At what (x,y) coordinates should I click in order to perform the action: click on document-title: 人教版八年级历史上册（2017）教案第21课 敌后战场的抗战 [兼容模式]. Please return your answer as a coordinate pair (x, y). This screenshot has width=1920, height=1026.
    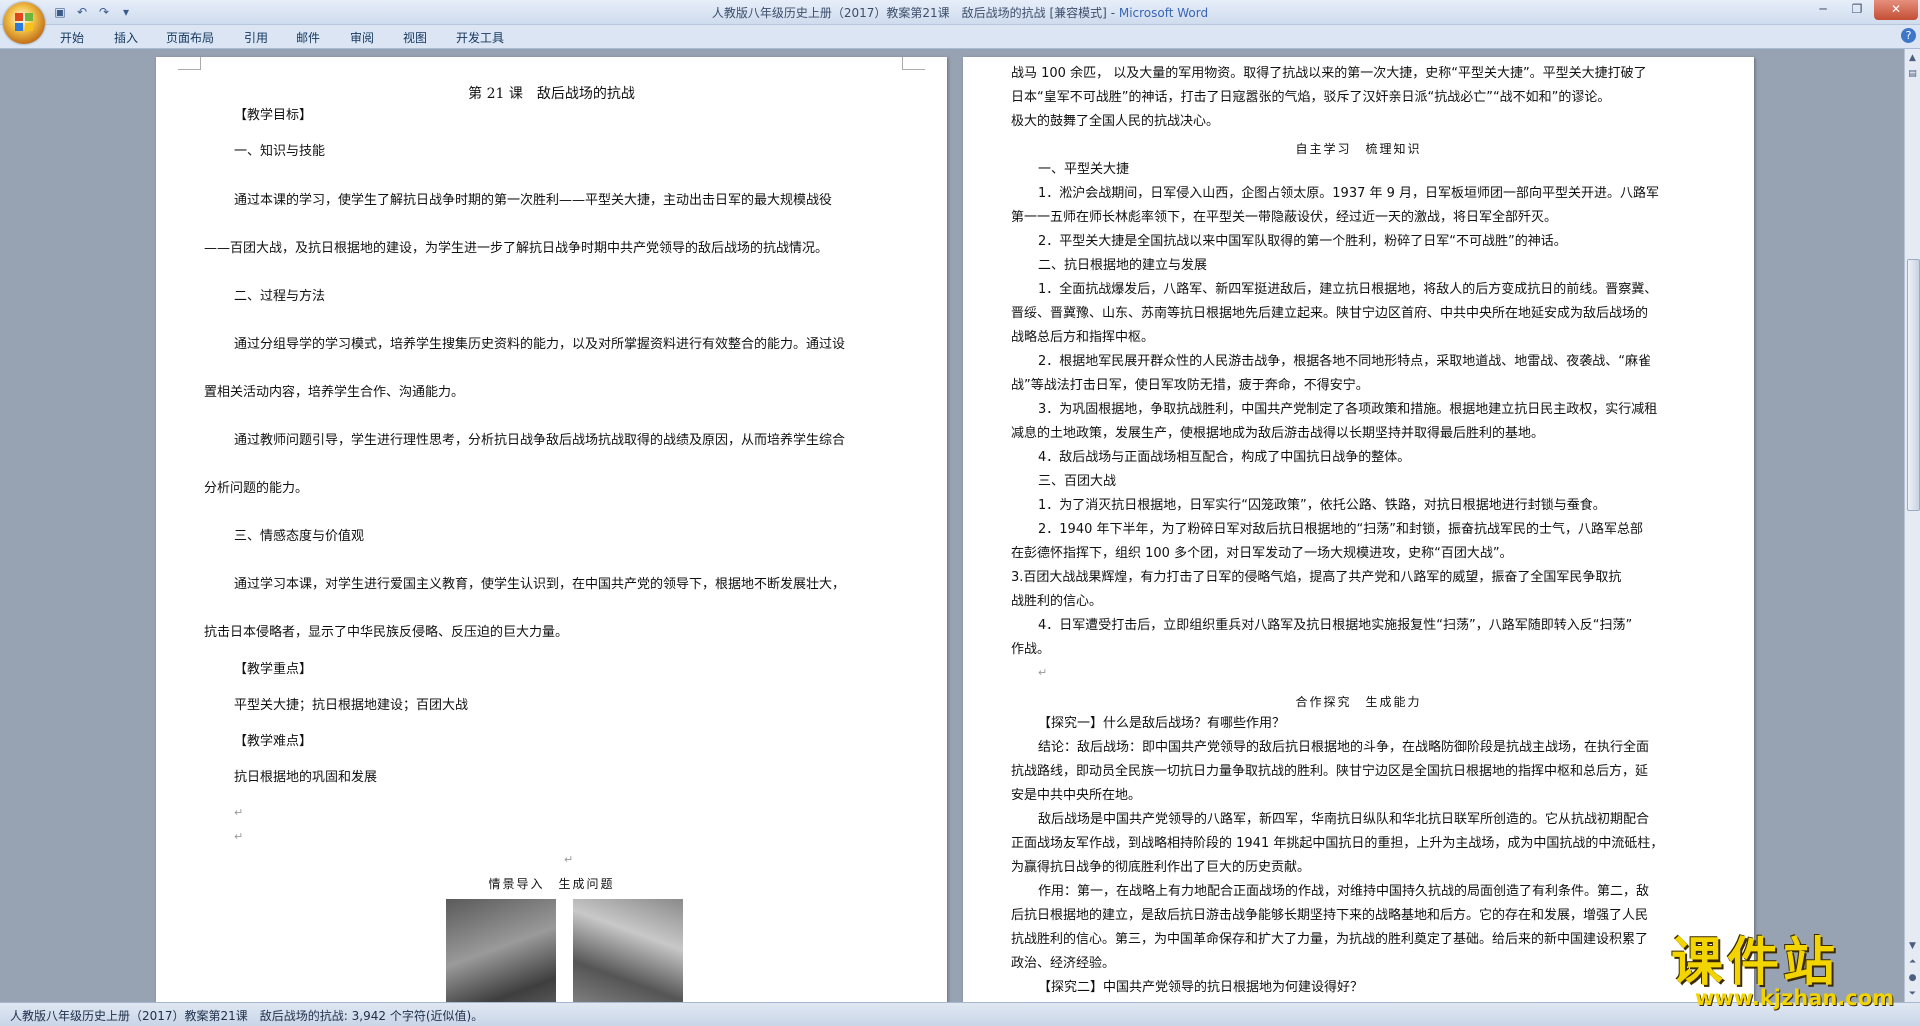
    Looking at the image, I should click on (909, 13).